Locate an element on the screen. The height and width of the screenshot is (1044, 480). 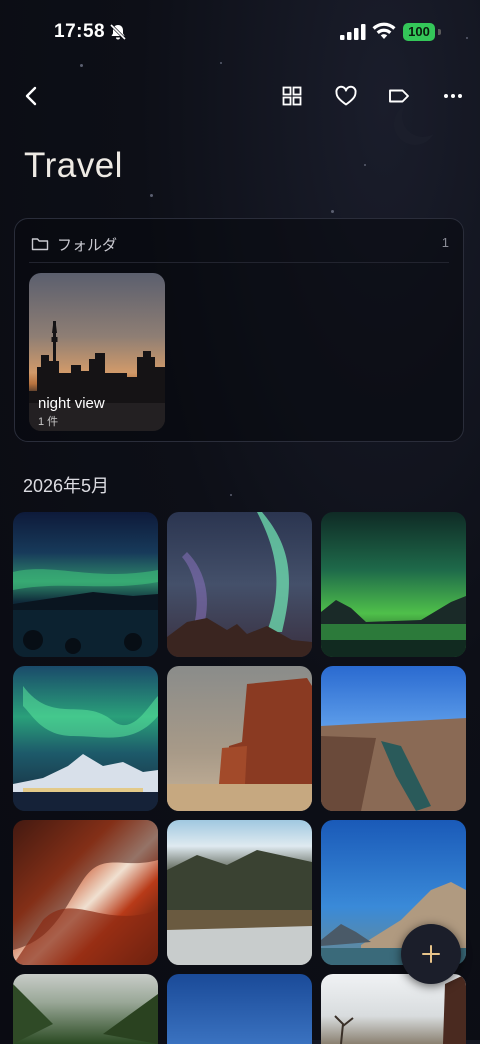
favorite-button is located at coordinates (346, 96).